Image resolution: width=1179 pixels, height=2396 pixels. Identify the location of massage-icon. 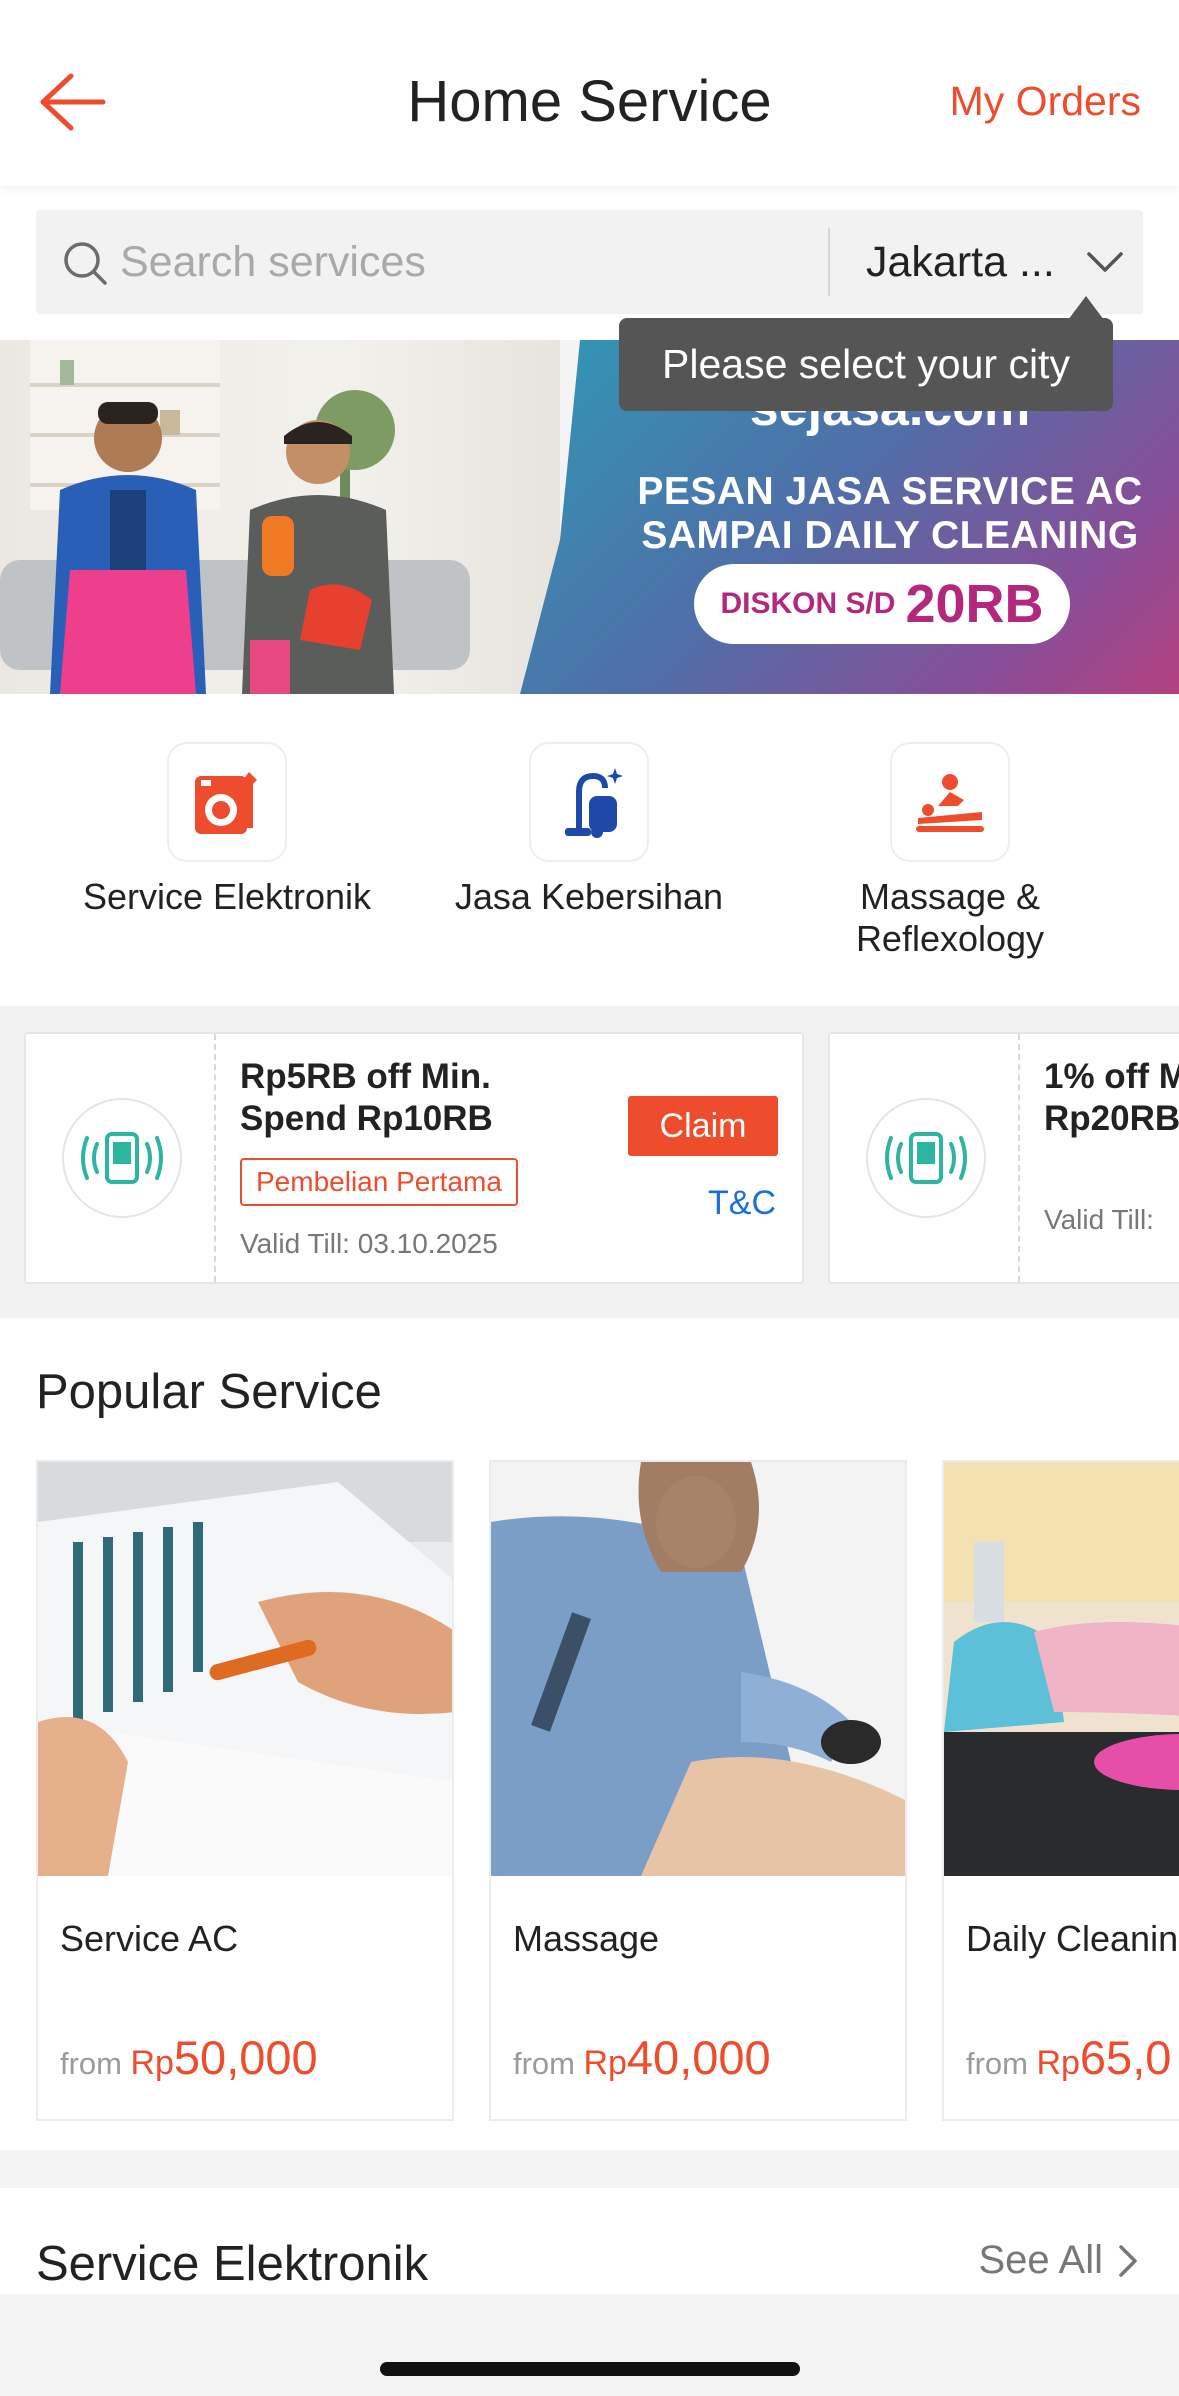
(950, 803).